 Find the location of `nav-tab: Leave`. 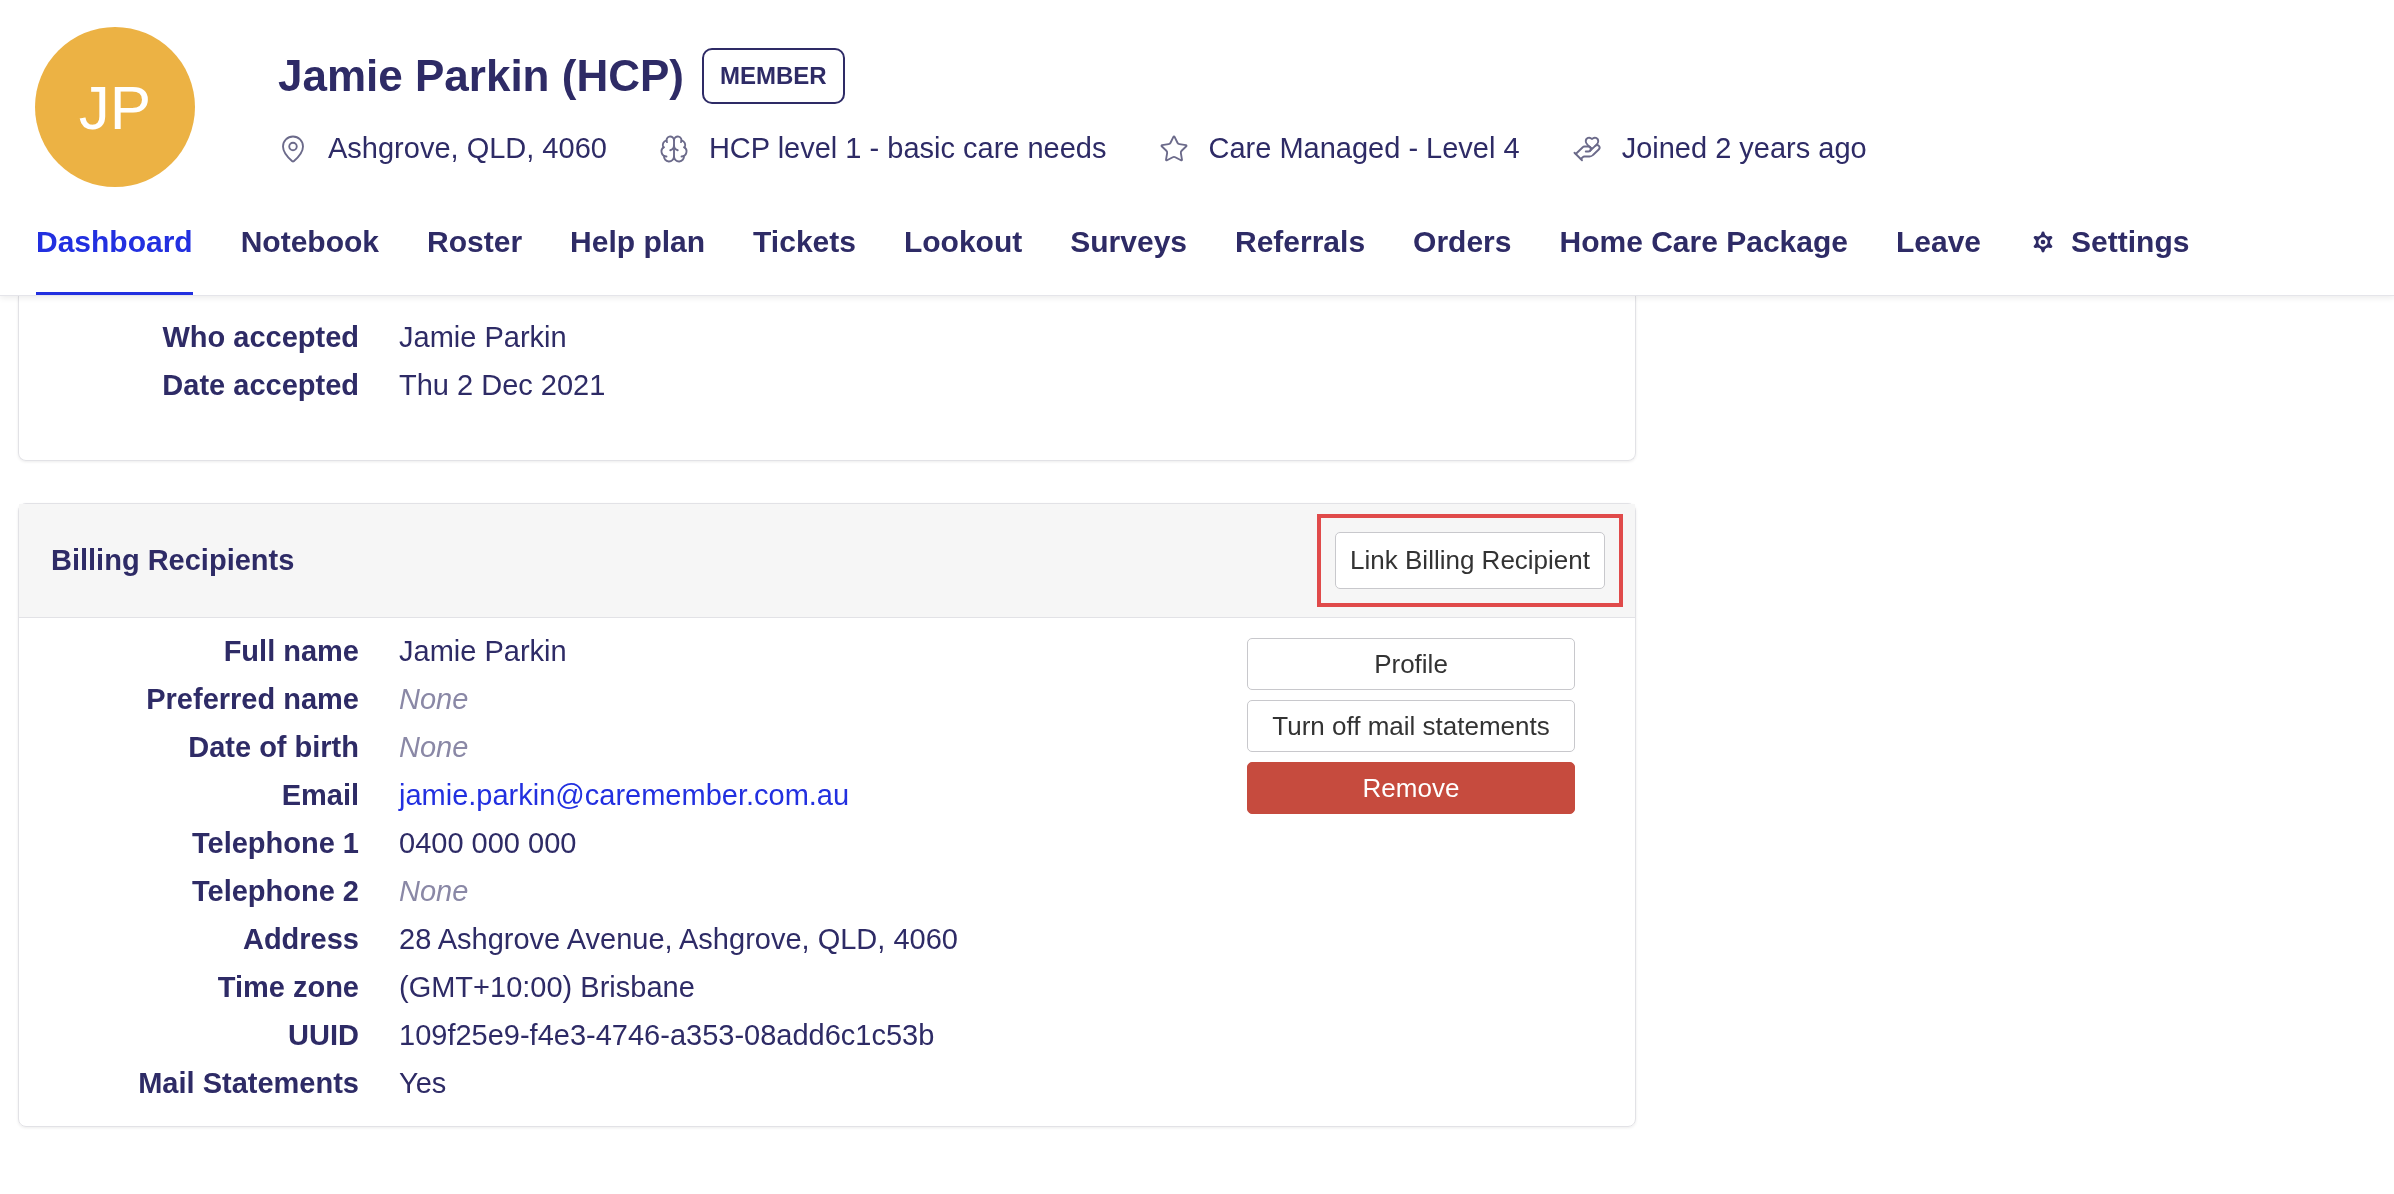

nav-tab: Leave is located at coordinates (1938, 252).